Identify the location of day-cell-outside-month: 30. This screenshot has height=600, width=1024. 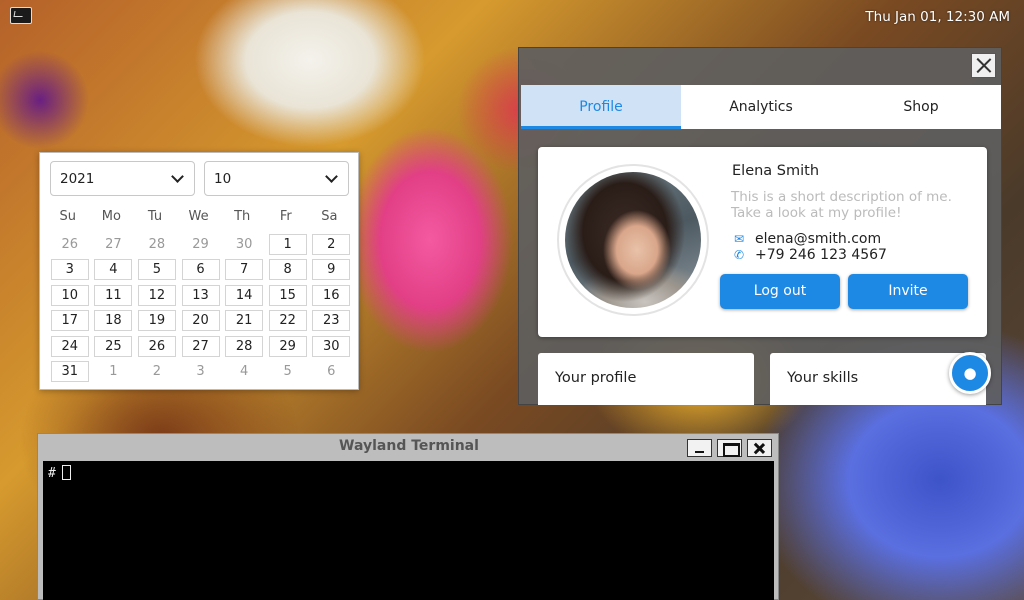
(244, 243).